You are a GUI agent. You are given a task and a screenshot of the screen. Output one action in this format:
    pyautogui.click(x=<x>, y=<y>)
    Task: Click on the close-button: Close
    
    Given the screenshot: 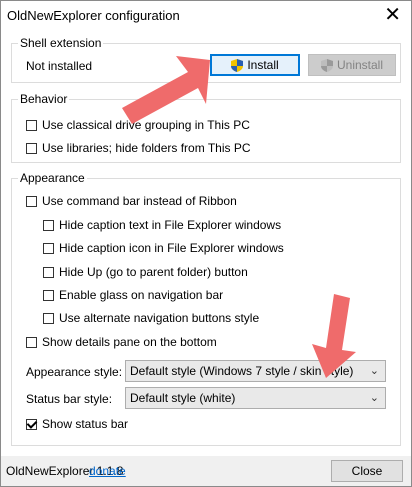 What is the action you would take?
    pyautogui.click(x=367, y=471)
    